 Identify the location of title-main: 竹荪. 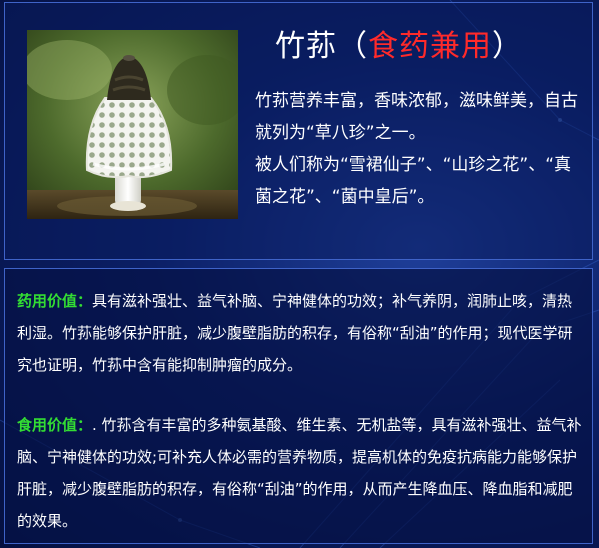
(306, 46).